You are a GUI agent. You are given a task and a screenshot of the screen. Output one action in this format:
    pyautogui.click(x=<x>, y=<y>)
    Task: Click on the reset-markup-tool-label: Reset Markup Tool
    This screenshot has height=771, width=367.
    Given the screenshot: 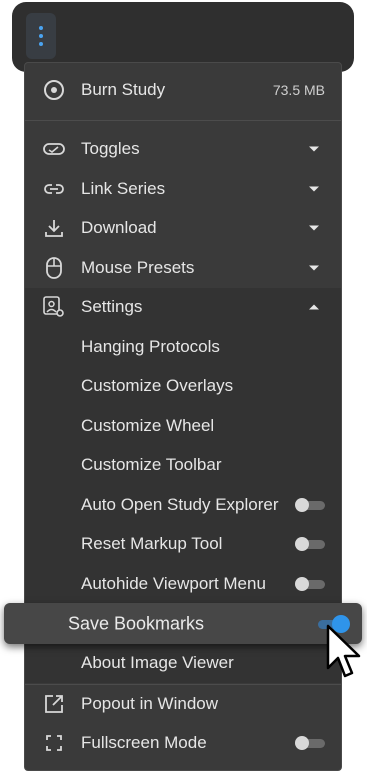 What is the action you would take?
    pyautogui.click(x=152, y=543)
    